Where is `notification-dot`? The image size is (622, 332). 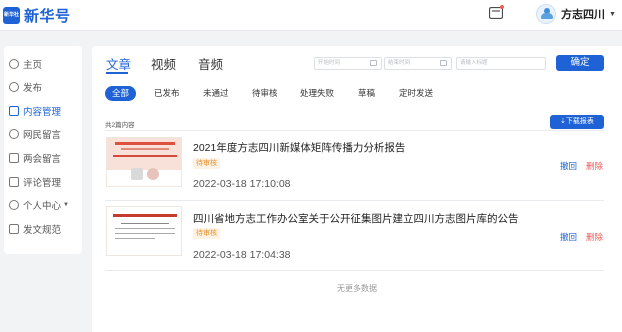
notification-dot is located at coordinates (502, 7).